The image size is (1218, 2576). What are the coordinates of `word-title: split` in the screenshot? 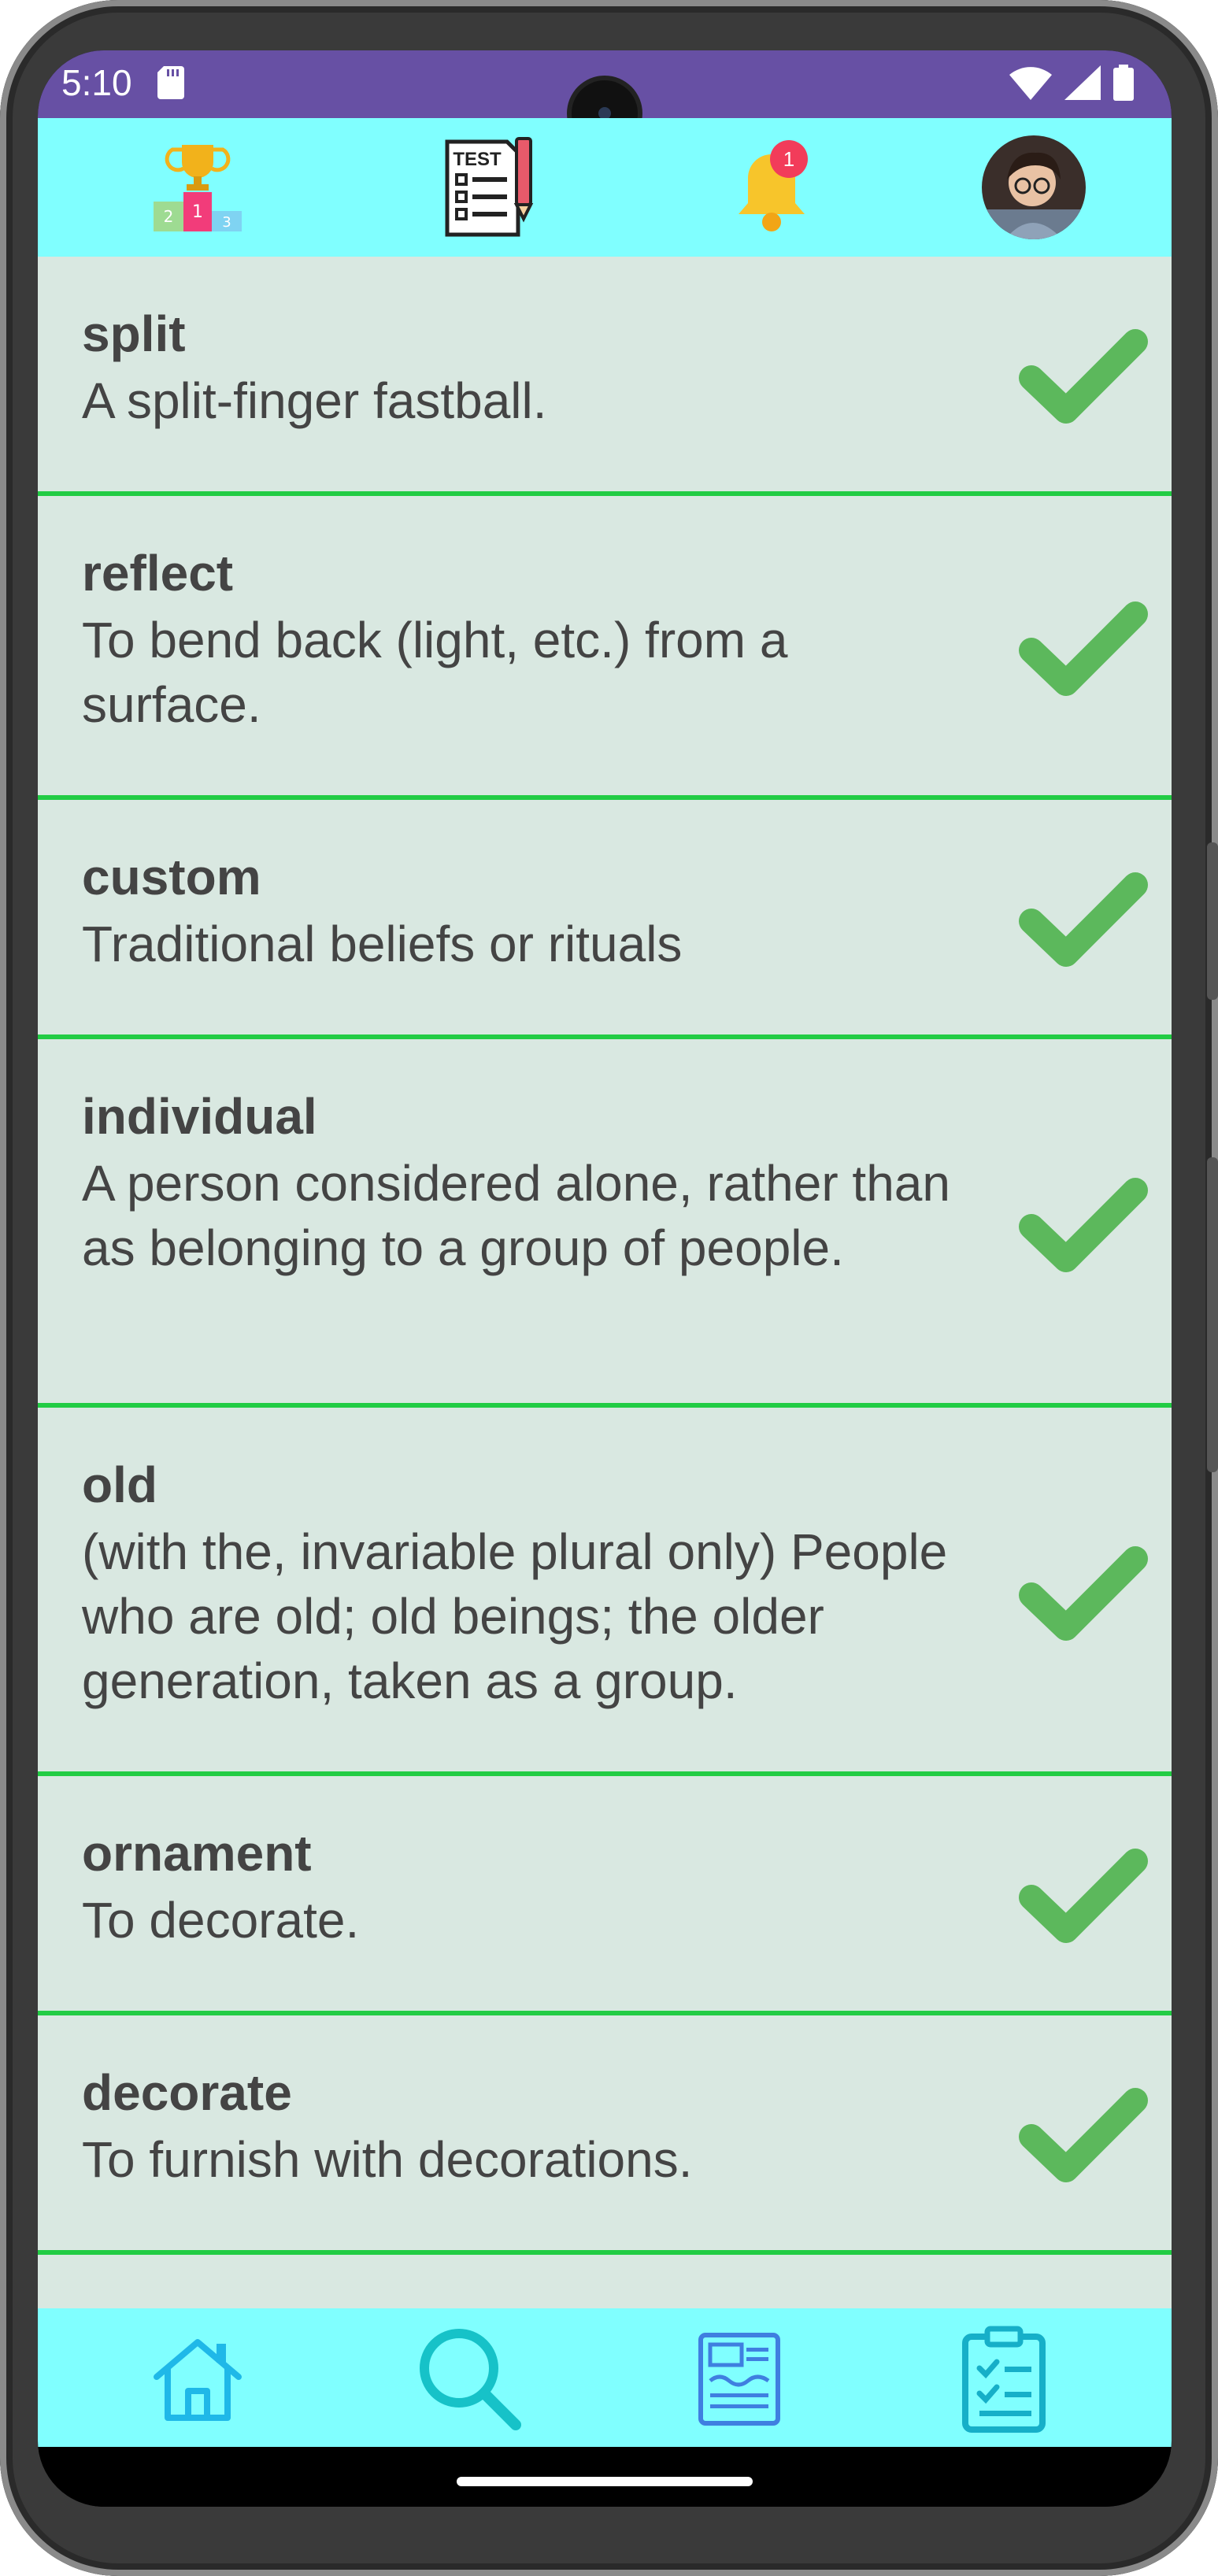 It's located at (134, 333).